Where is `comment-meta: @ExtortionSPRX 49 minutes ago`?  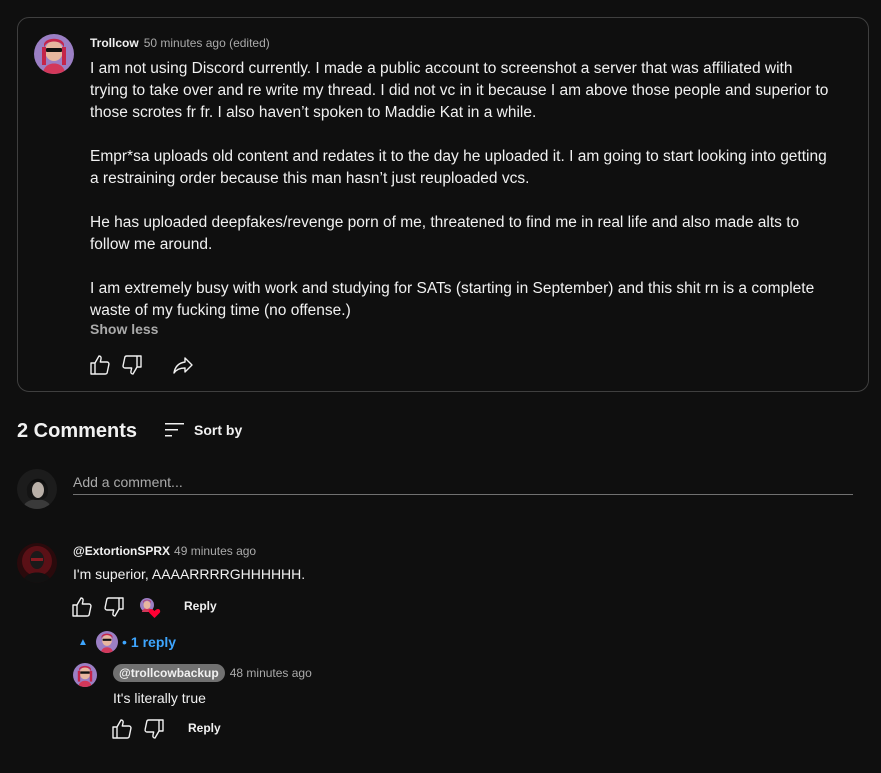
comment-meta: @ExtortionSPRX 49 minutes ago is located at coordinates (164, 551).